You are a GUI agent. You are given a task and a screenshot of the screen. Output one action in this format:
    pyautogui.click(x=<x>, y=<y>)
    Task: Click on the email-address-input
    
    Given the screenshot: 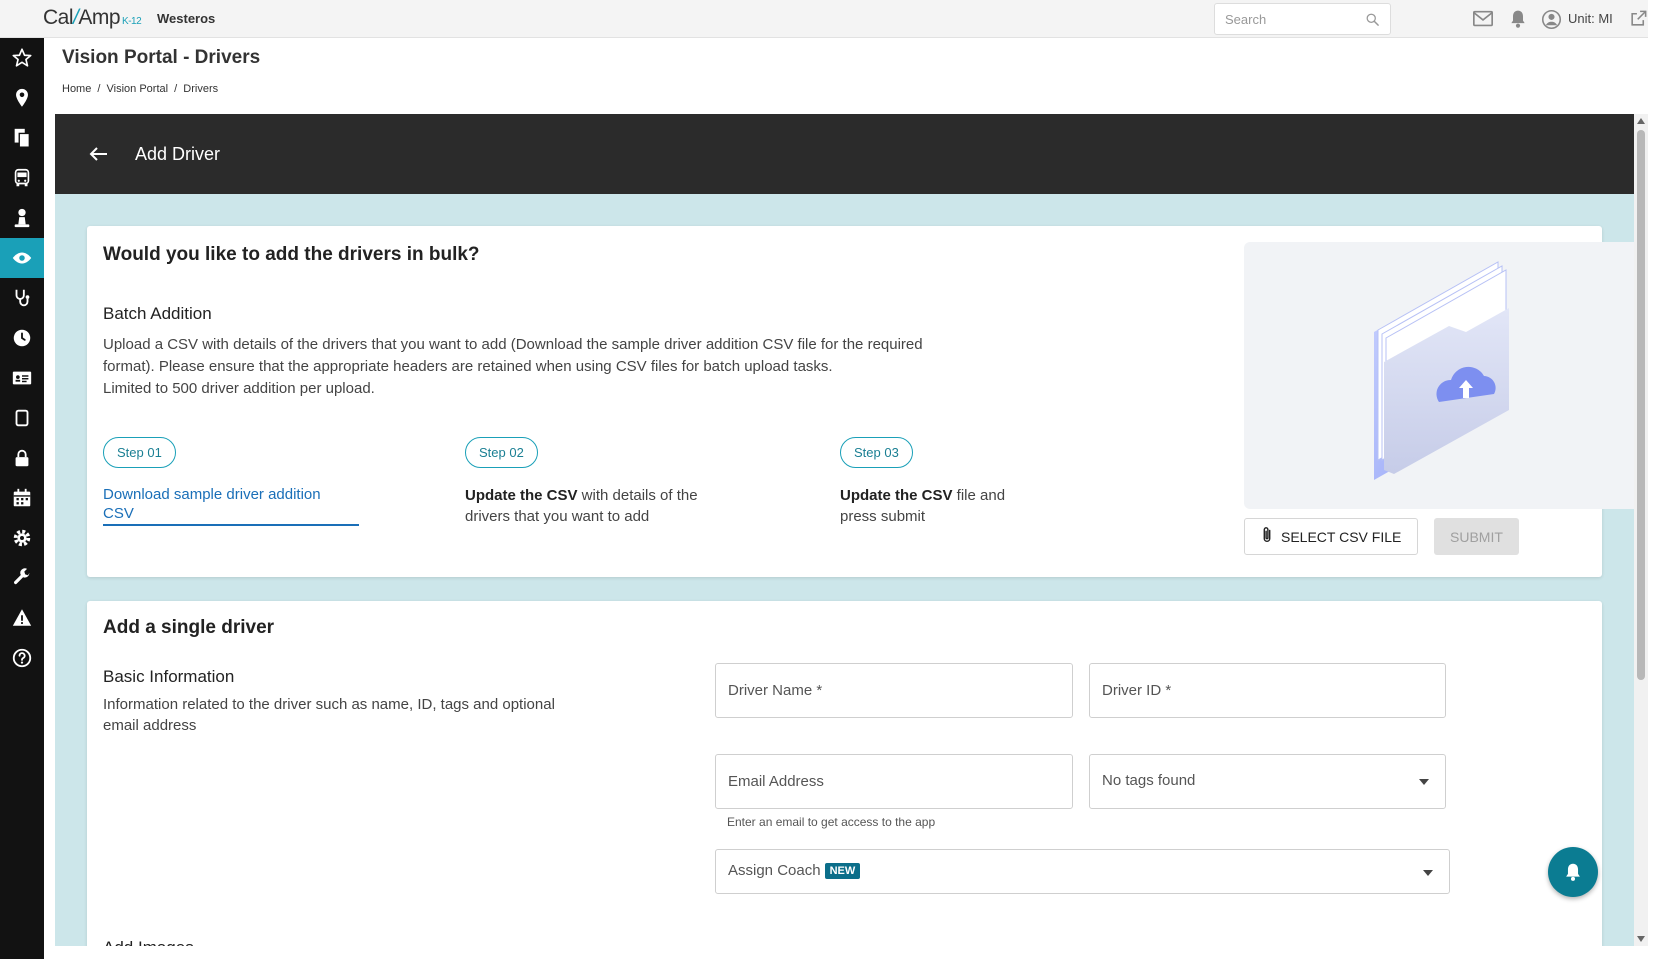 What is the action you would take?
    pyautogui.click(x=894, y=781)
    